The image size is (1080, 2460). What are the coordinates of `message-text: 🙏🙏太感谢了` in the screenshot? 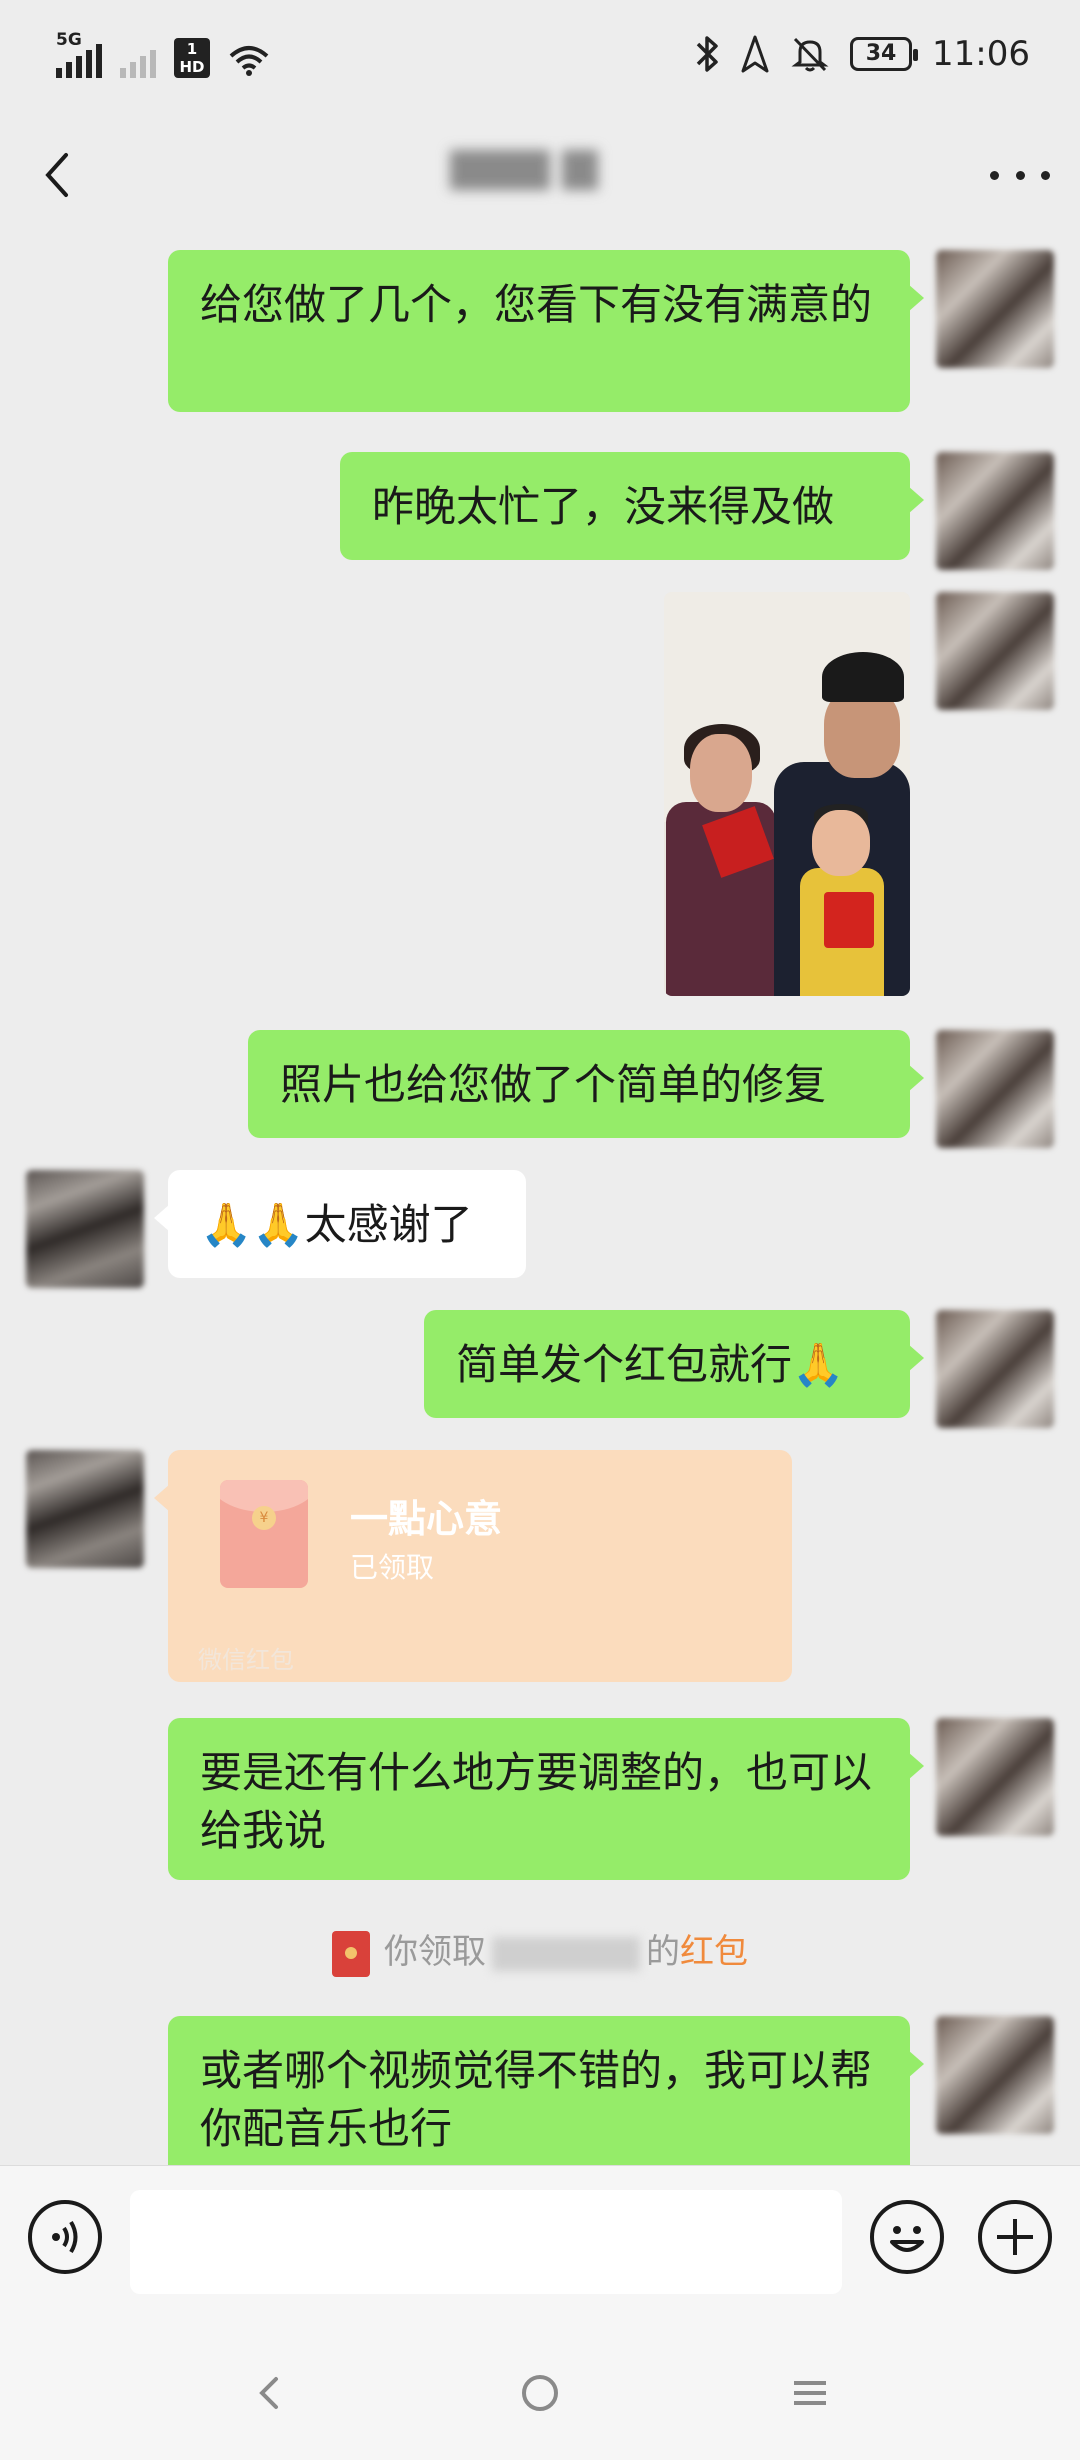 It's located at (336, 1224).